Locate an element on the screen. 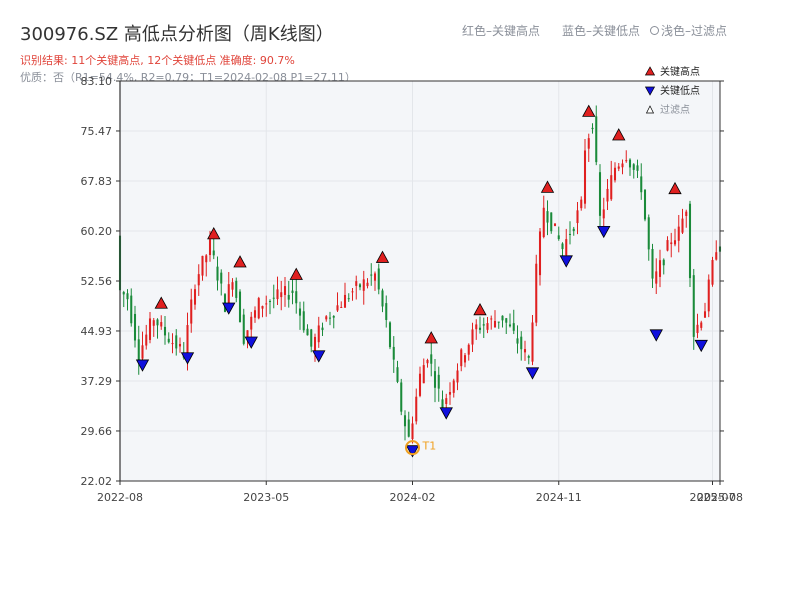  legend-label: 关键高点 is located at coordinates (680, 71).